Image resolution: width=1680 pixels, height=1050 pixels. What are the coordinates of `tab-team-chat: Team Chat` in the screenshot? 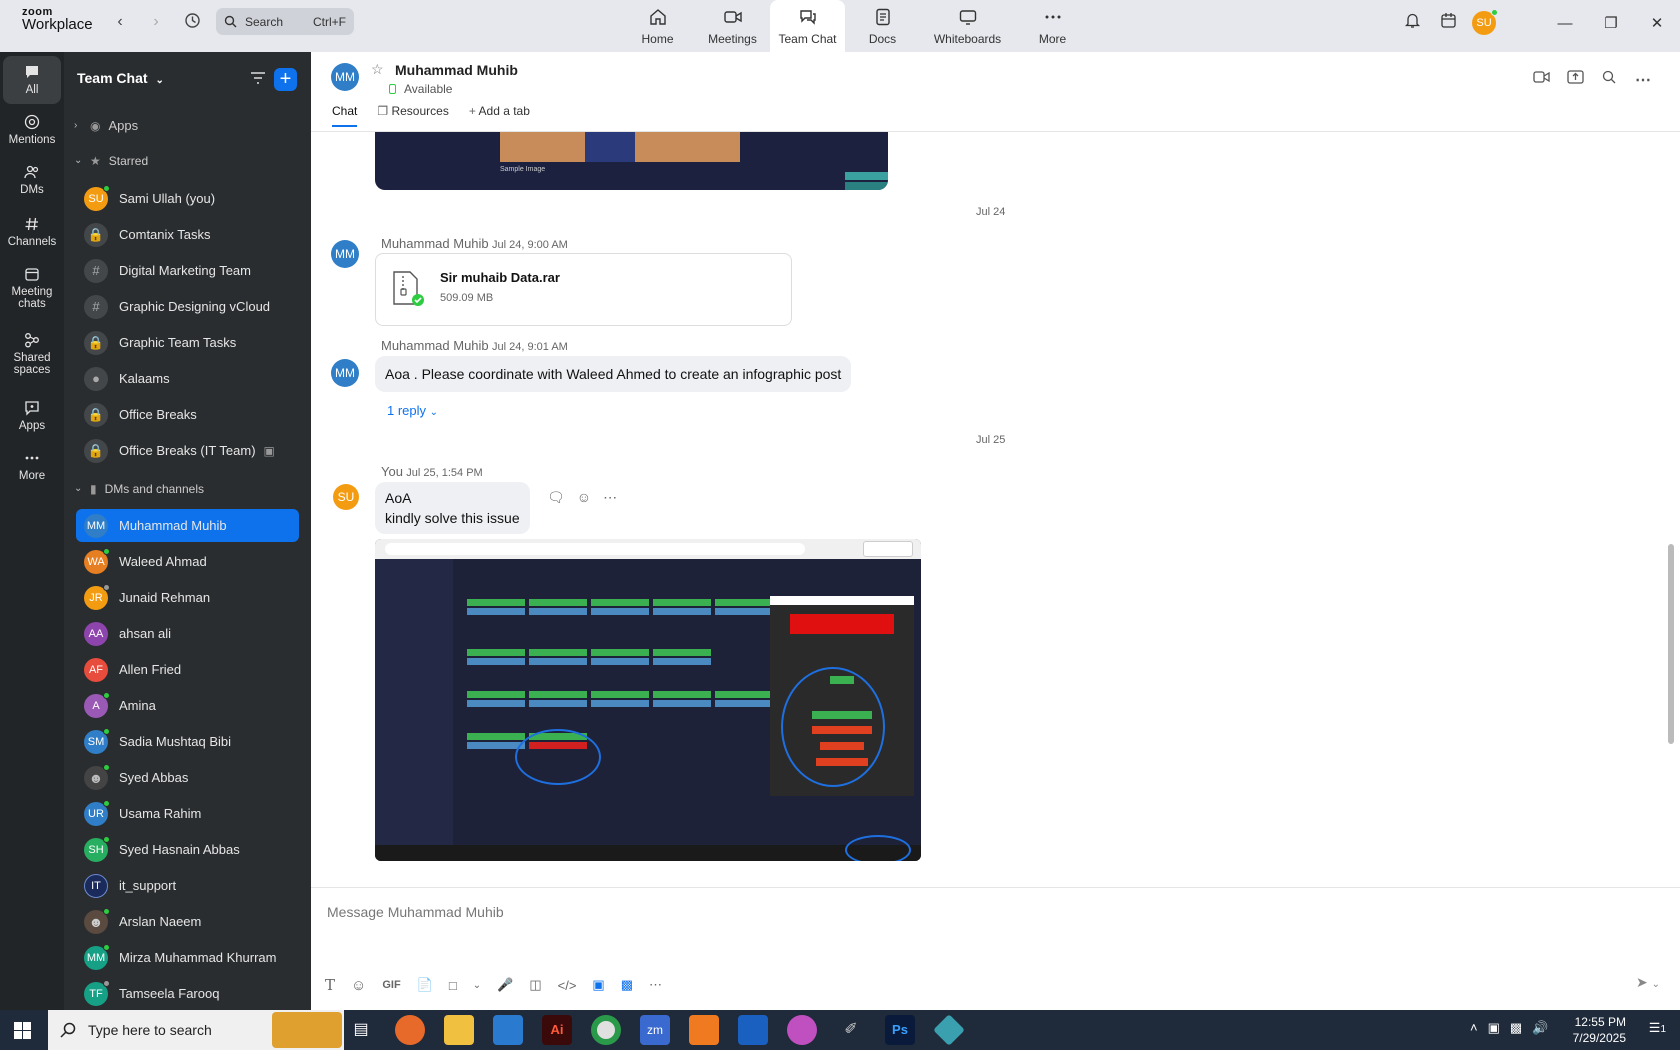 It's located at (807, 26).